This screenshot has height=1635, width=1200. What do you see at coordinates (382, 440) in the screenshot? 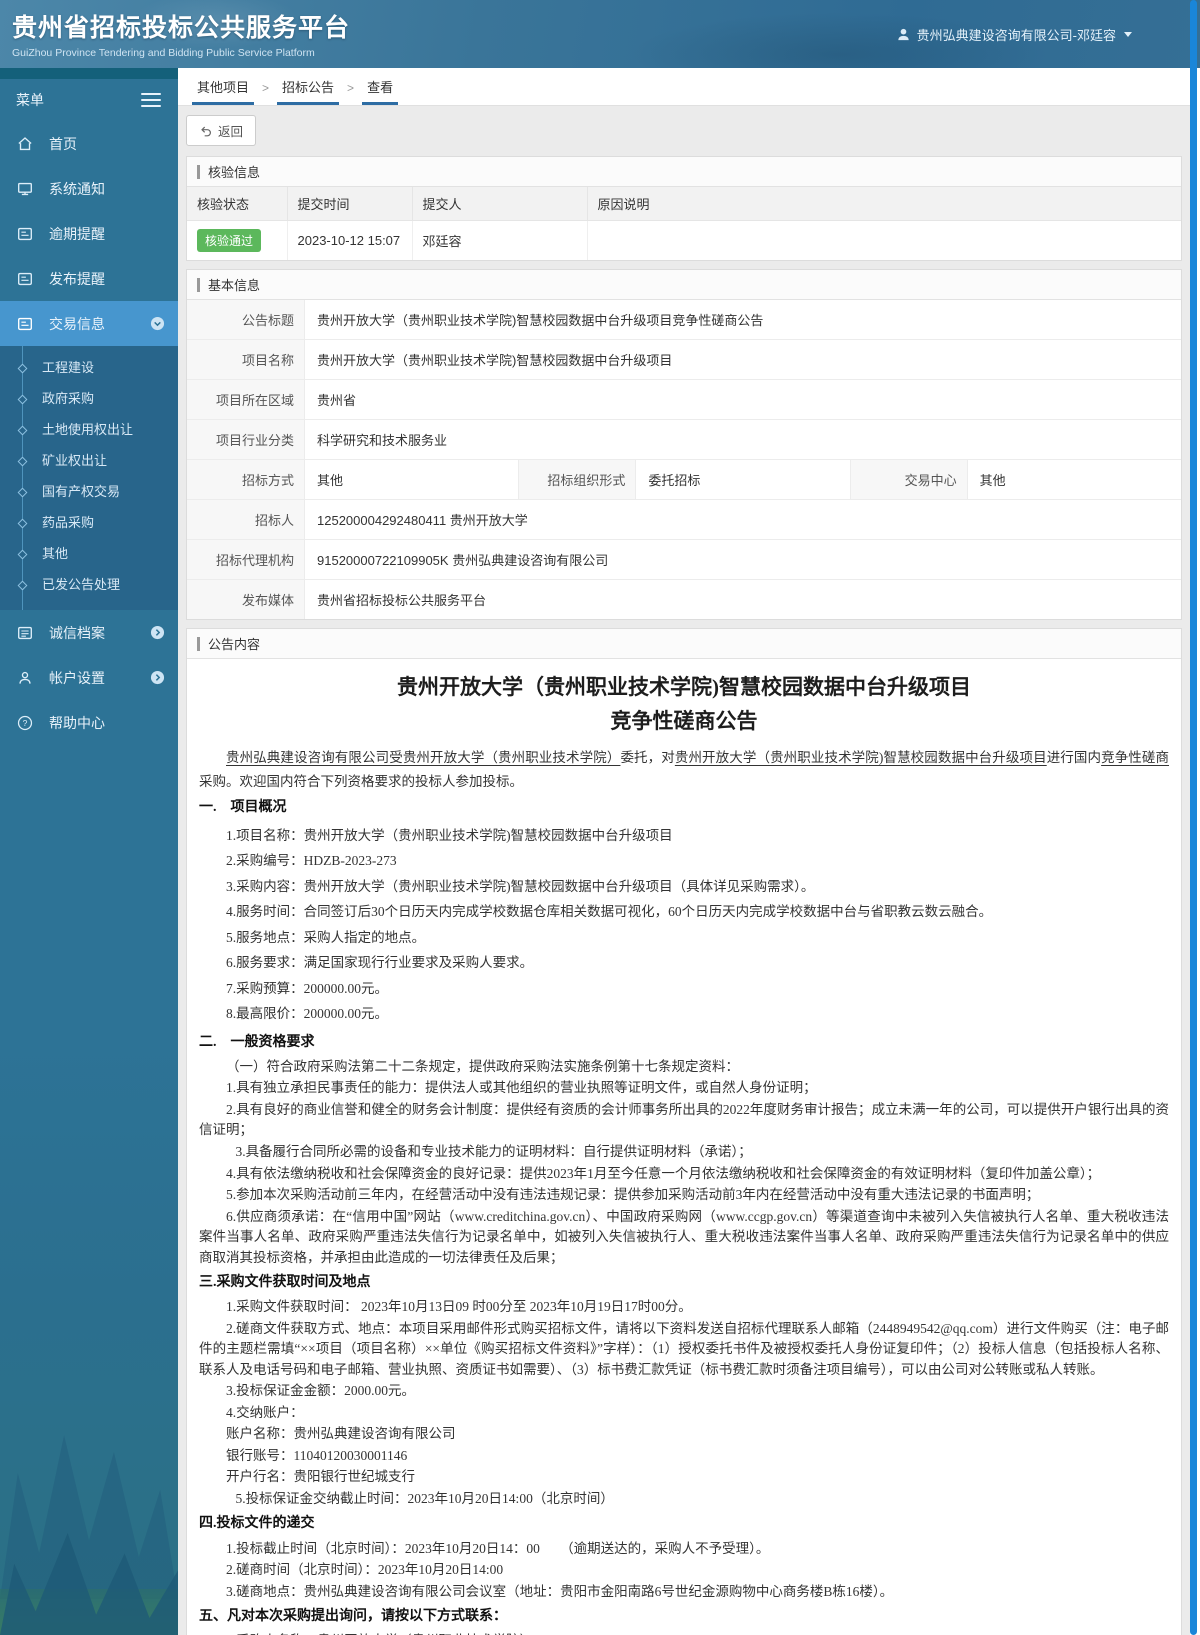
I see `info-value: 科学研究和技术服务业` at bounding box center [382, 440].